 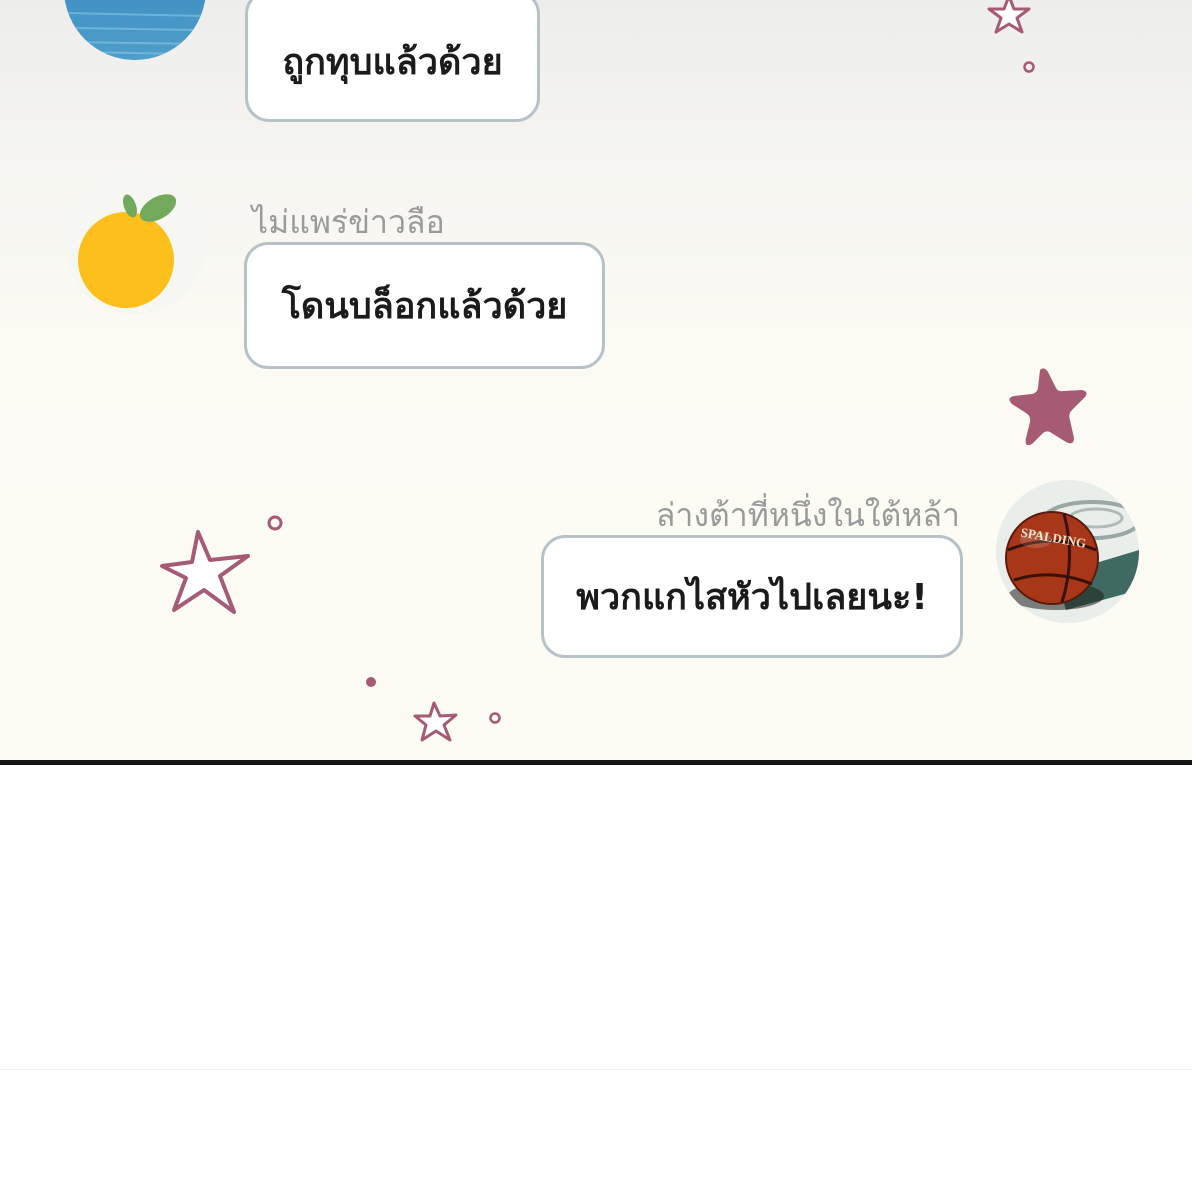 I want to click on star-filled-icon, so click(x=1048, y=407).